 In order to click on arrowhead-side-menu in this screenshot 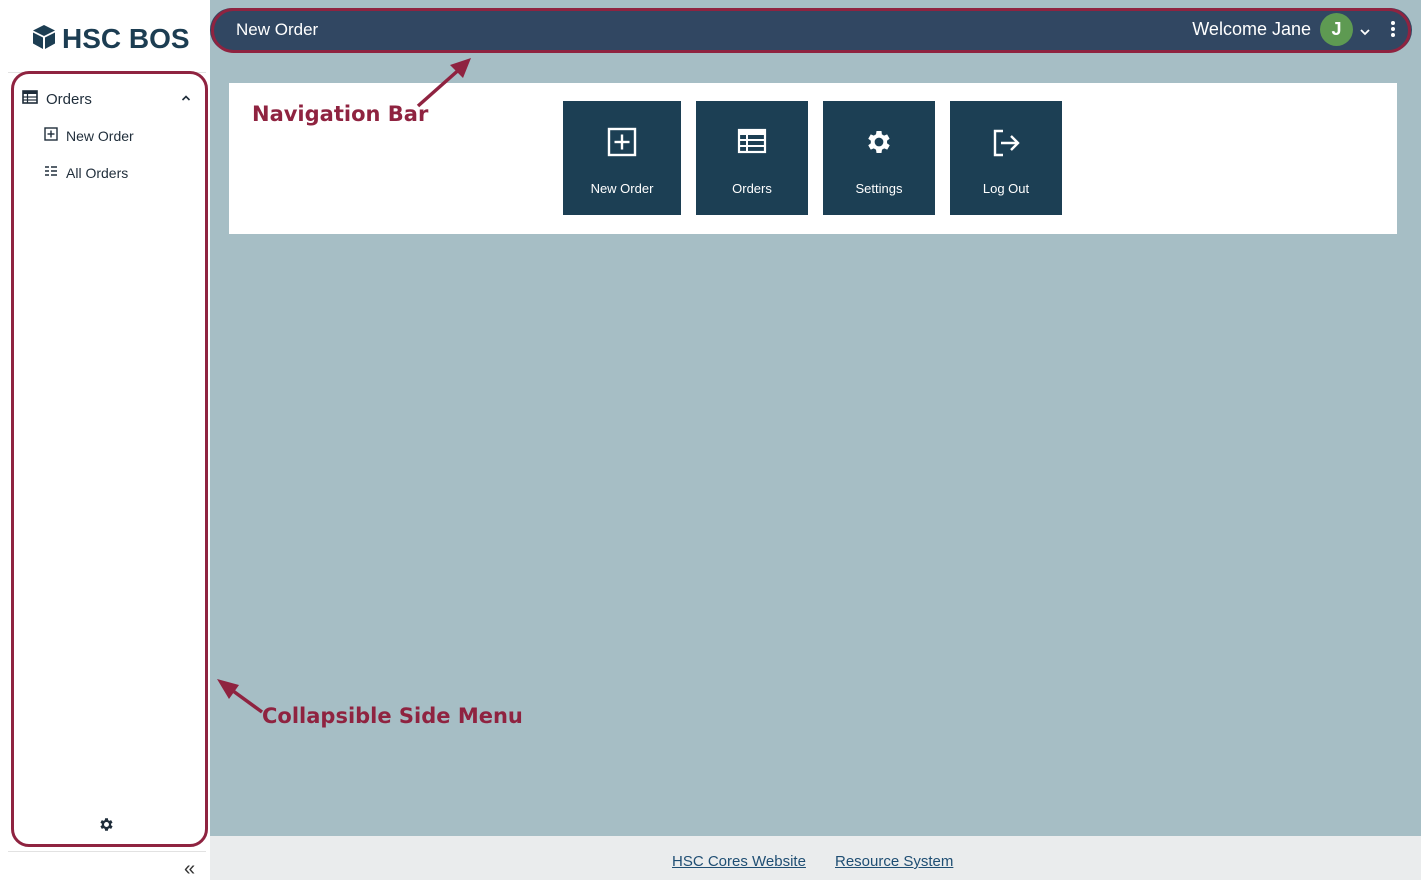, I will do `click(228, 689)`.